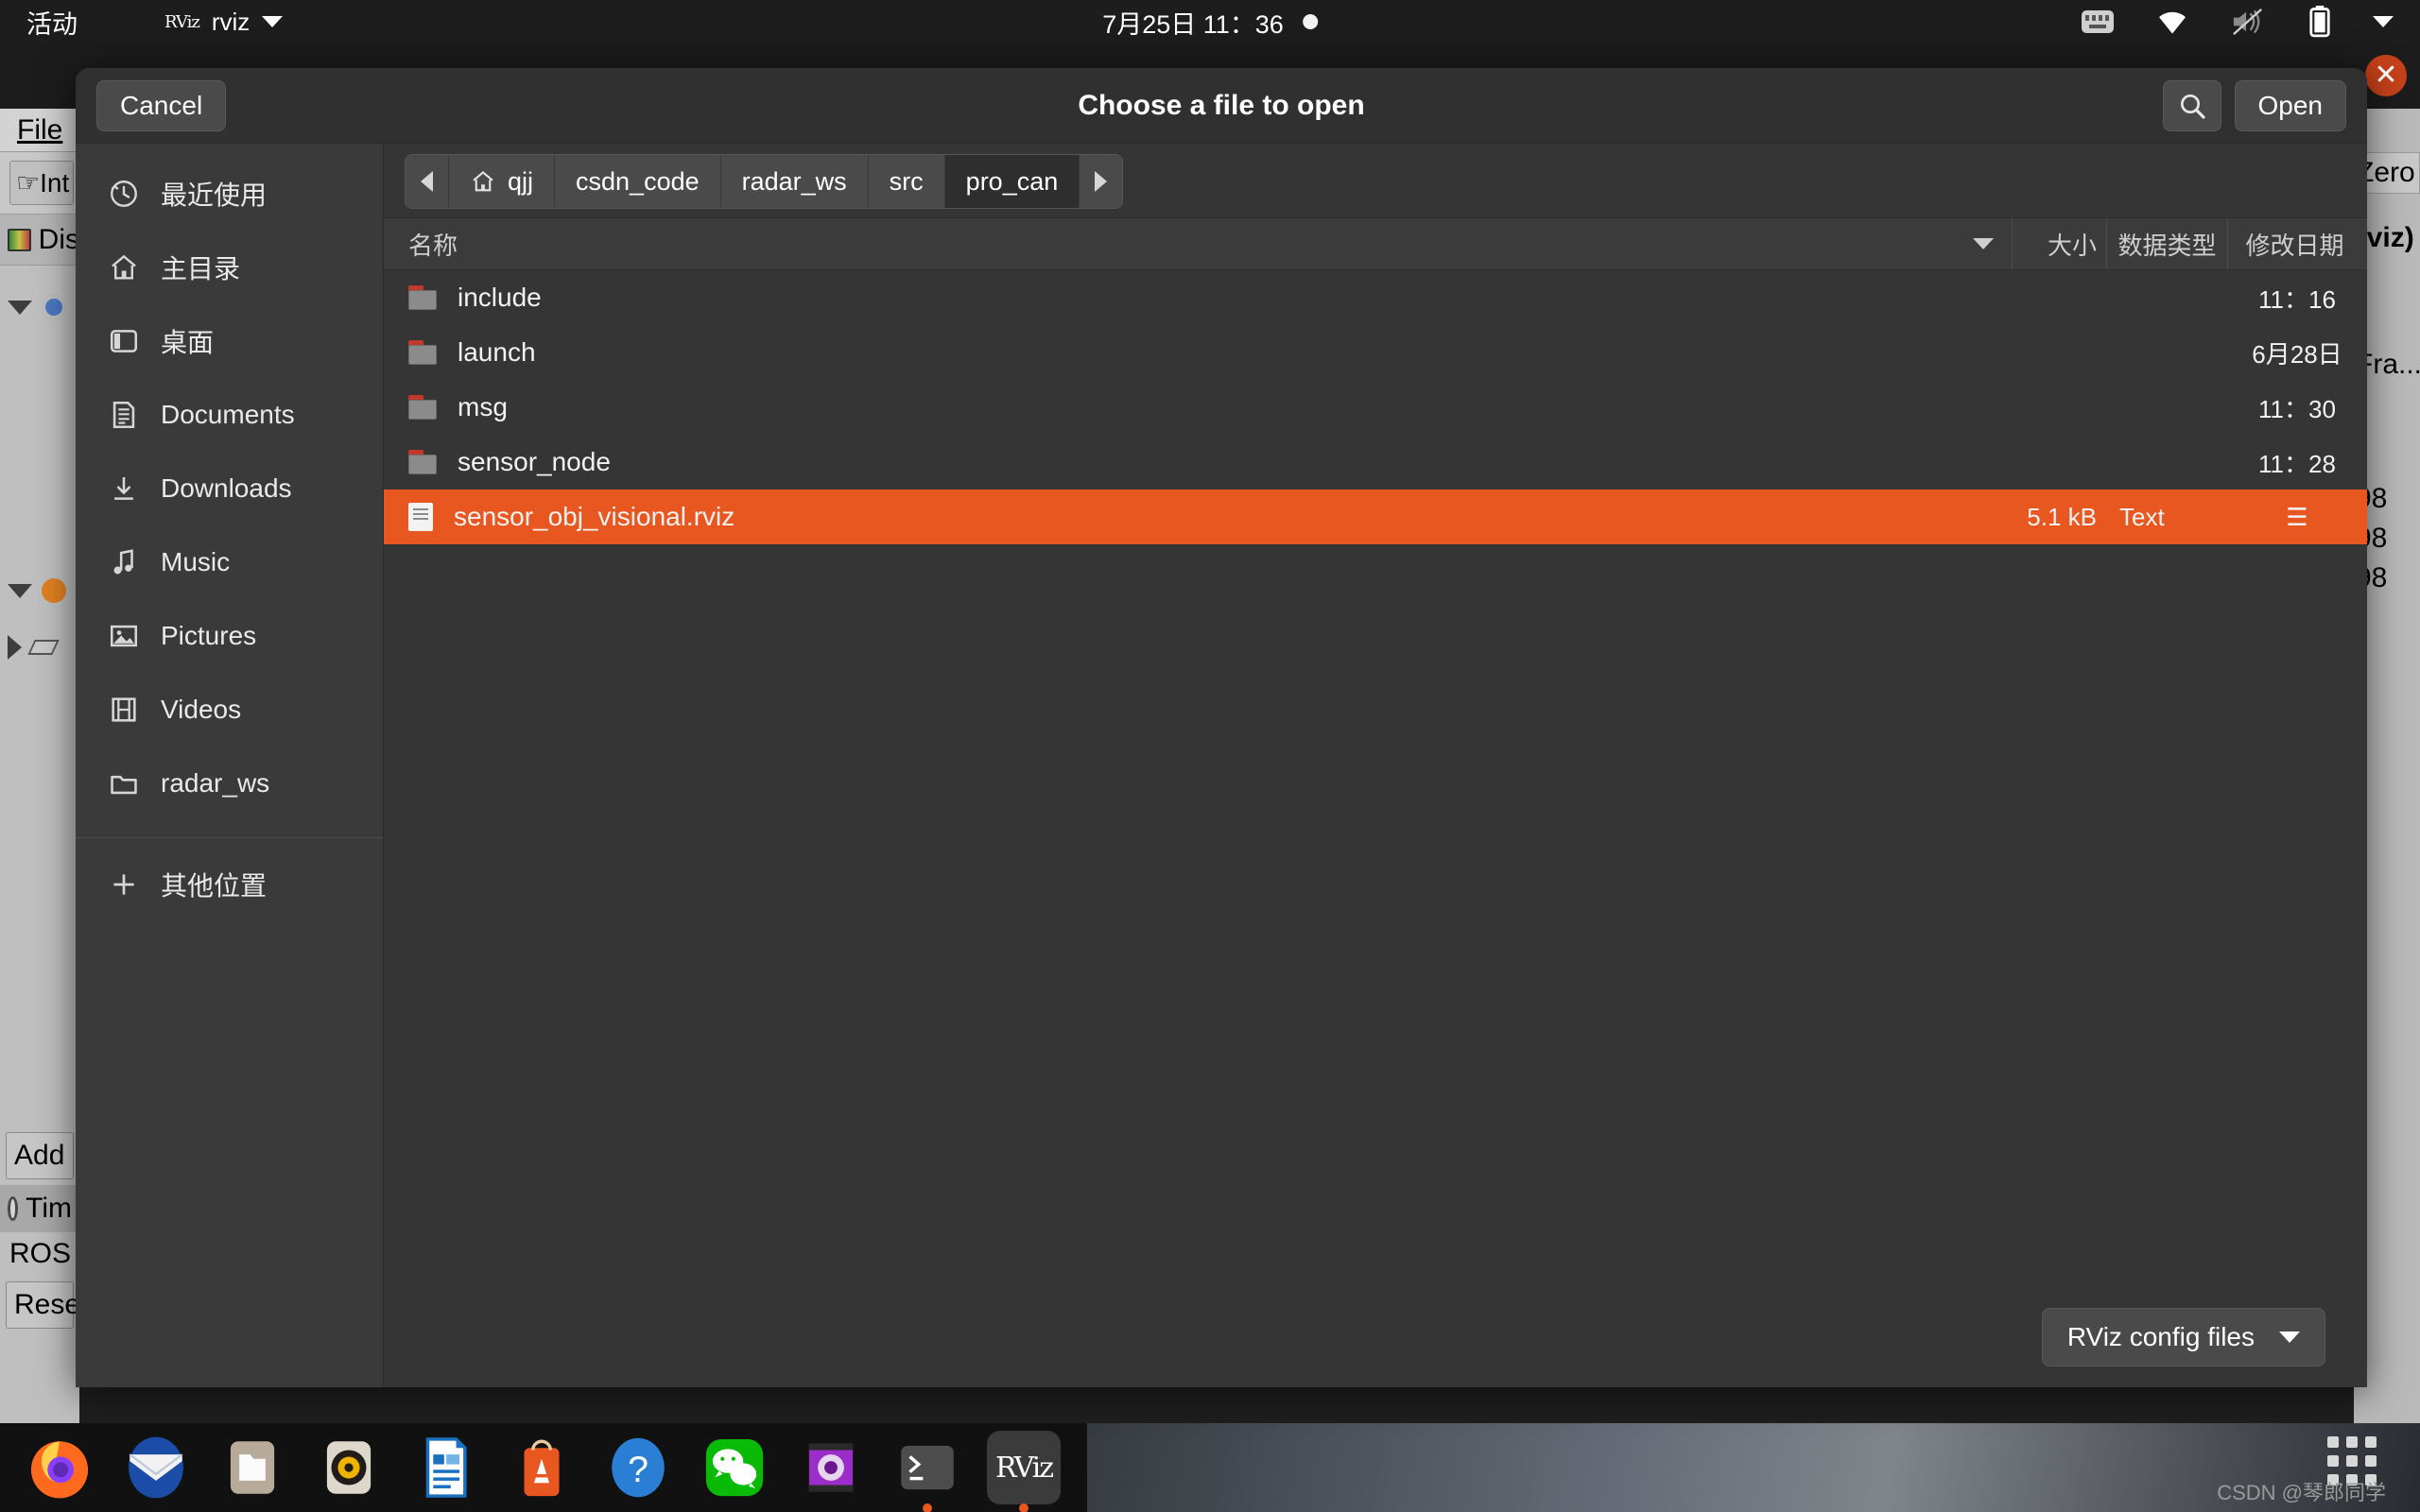  What do you see at coordinates (49, 1208) in the screenshot?
I see `rviz-time-label: Tim` at bounding box center [49, 1208].